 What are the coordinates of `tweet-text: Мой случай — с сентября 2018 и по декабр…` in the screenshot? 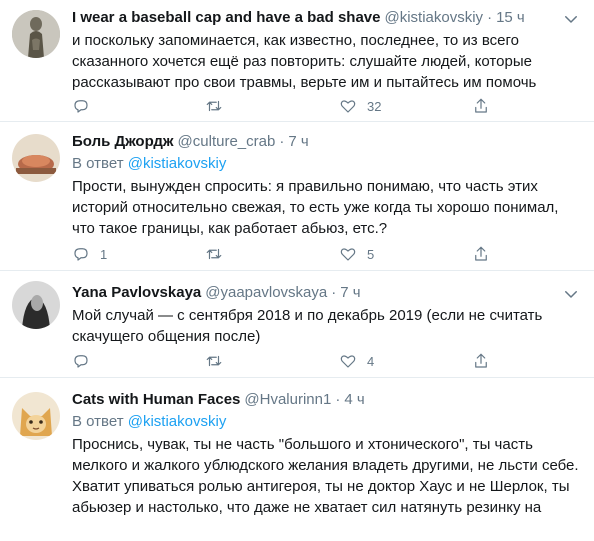 It's located at (307, 326).